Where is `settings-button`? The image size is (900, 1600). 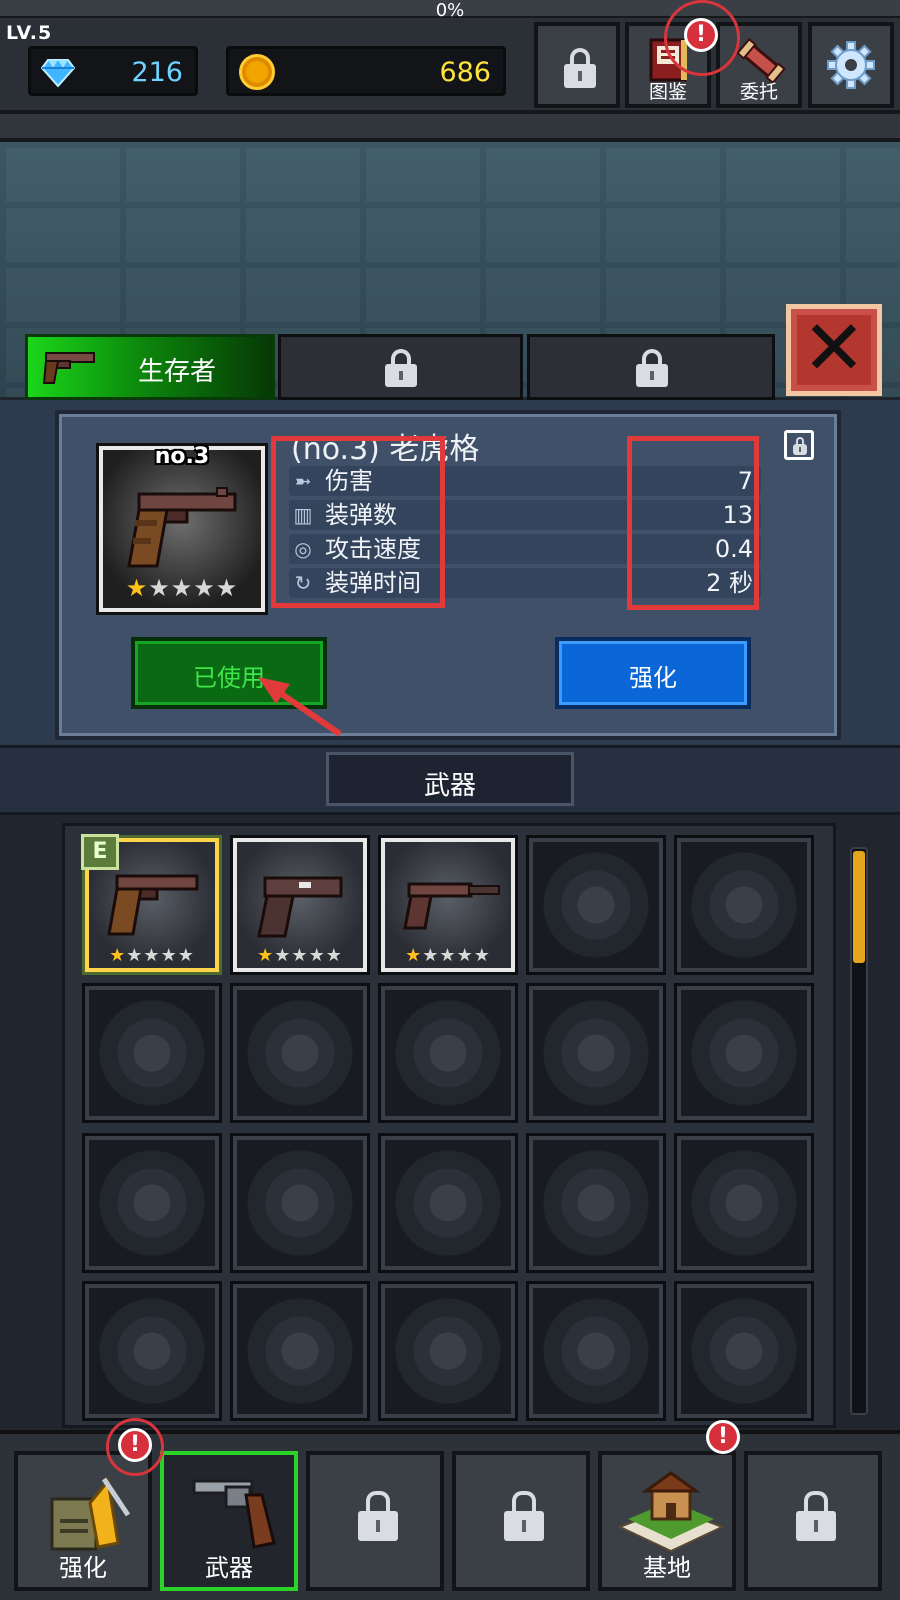
settings-button is located at coordinates (851, 65).